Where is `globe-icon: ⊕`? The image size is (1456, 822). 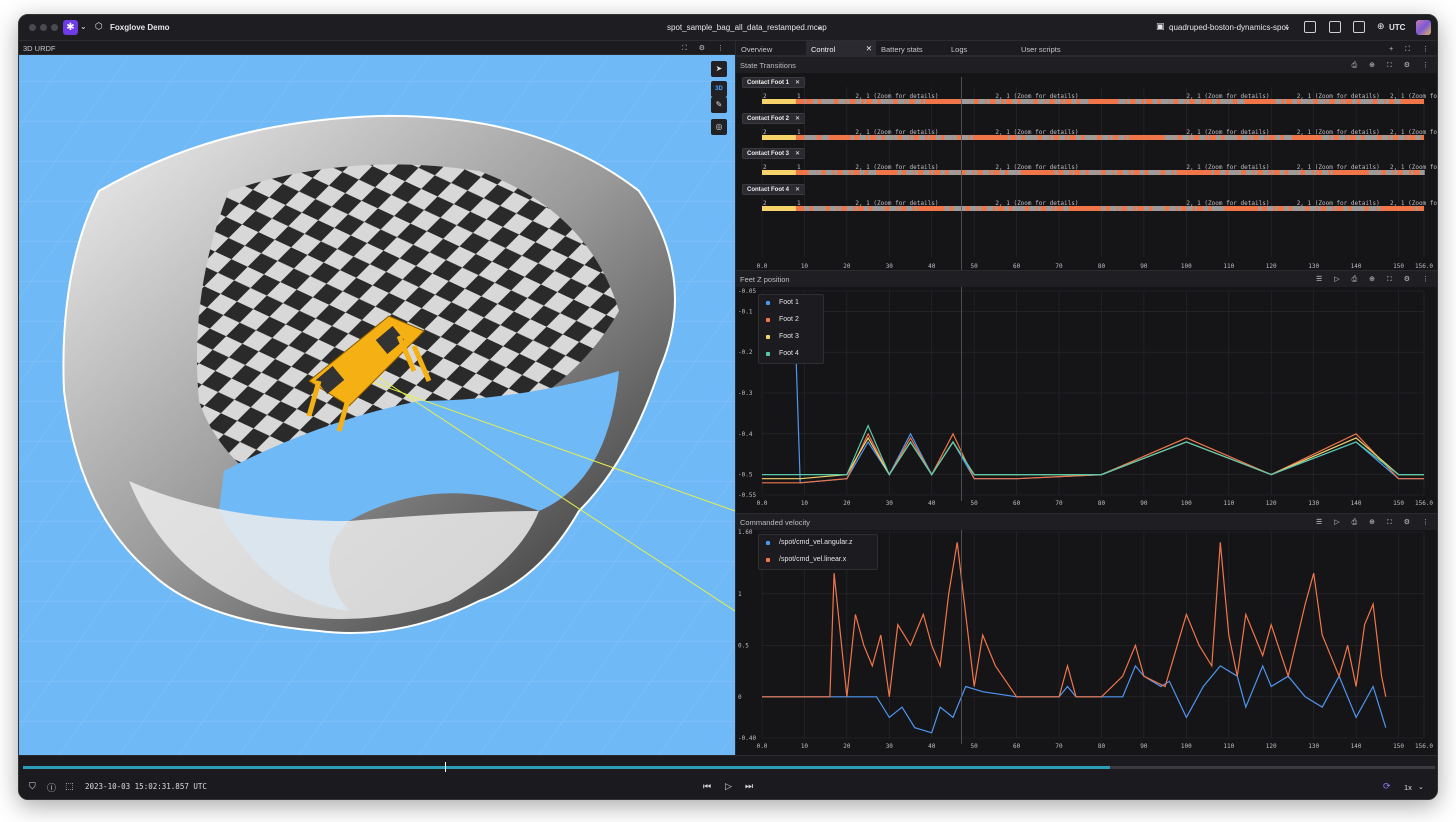 globe-icon: ⊕ is located at coordinates (1381, 26).